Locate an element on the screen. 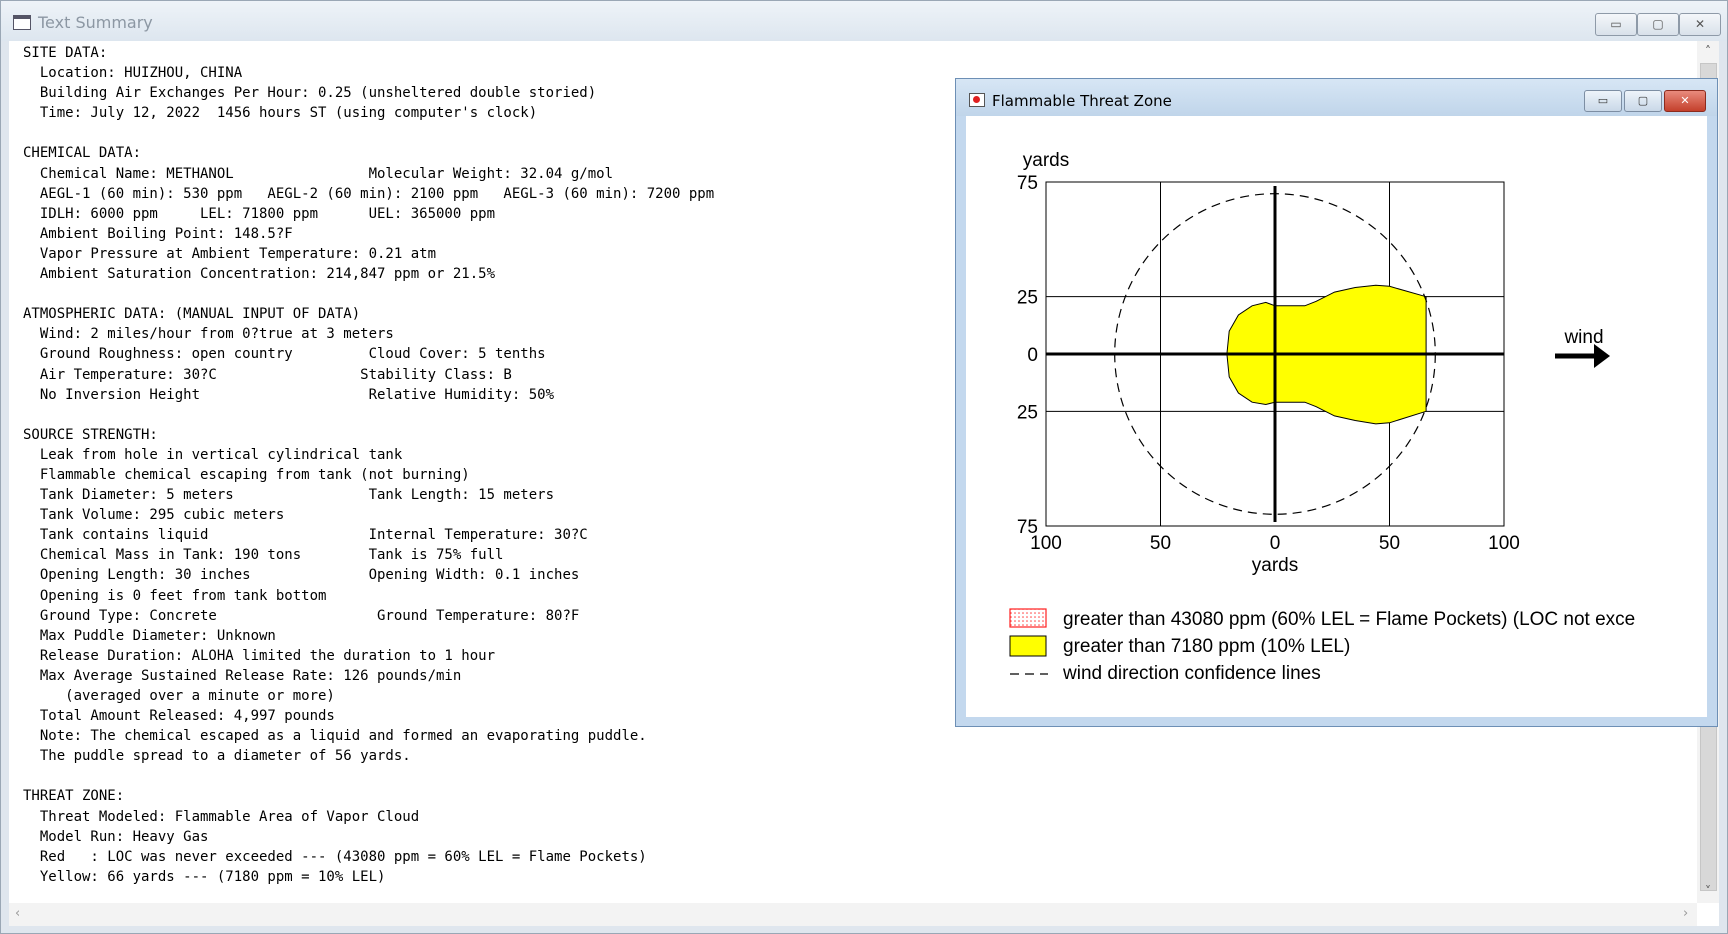  summary-line: Location: HUIZHOU, CHINA is located at coordinates (141, 73).